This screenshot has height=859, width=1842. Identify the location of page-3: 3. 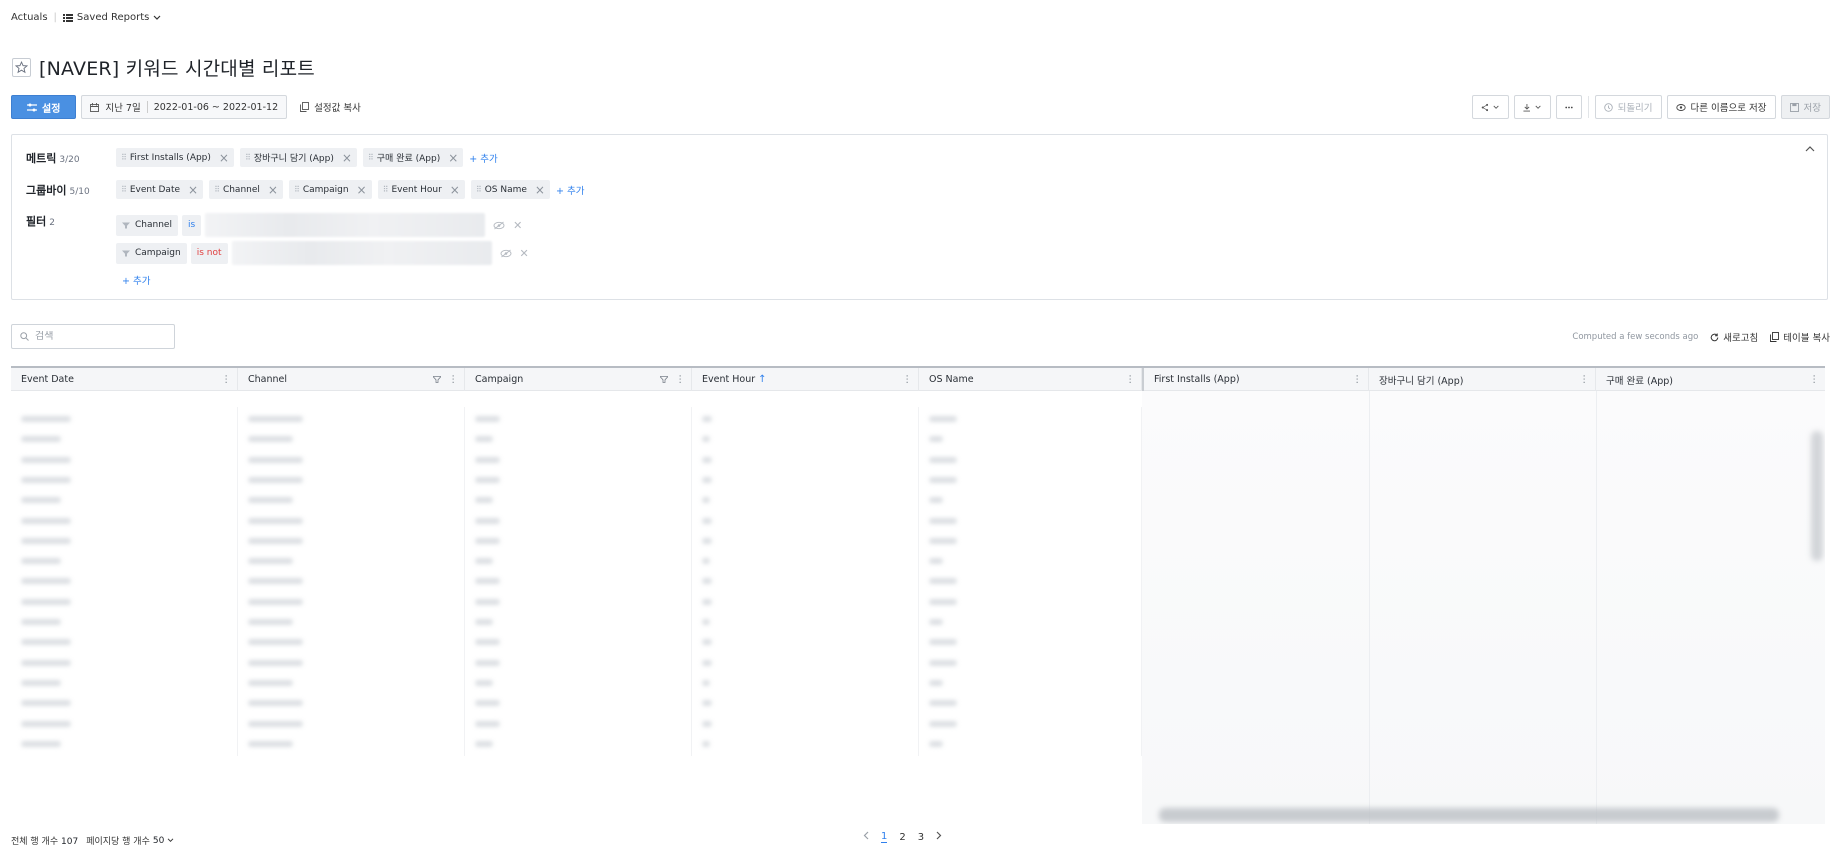
(921, 837).